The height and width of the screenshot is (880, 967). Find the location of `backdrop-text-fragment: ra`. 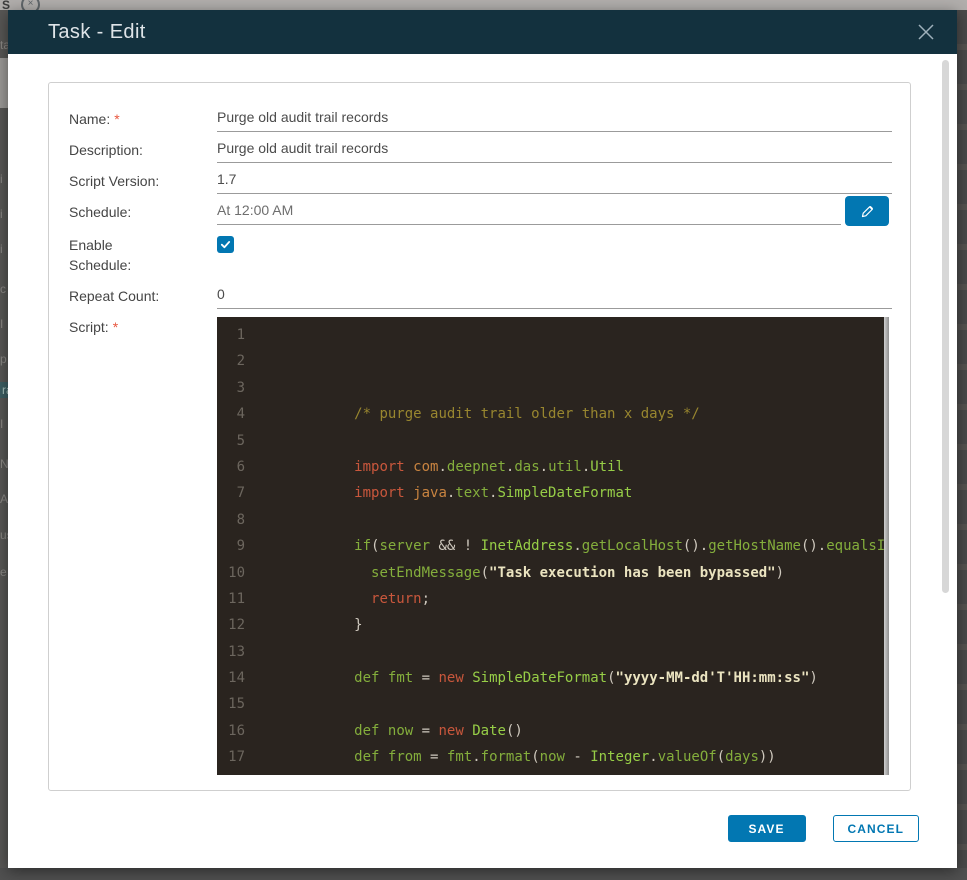

backdrop-text-fragment: ra is located at coordinates (4, 390).